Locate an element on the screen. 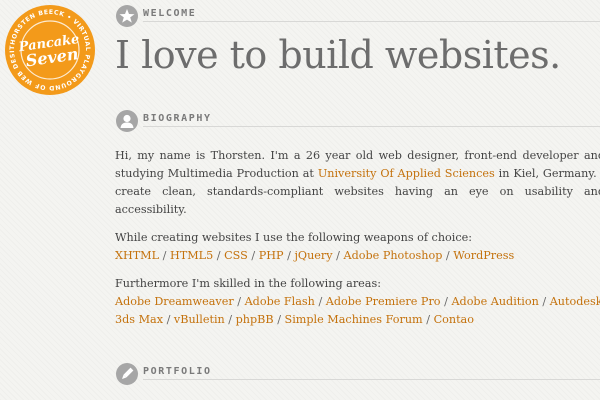  weapon-link: WordPress is located at coordinates (483, 255).